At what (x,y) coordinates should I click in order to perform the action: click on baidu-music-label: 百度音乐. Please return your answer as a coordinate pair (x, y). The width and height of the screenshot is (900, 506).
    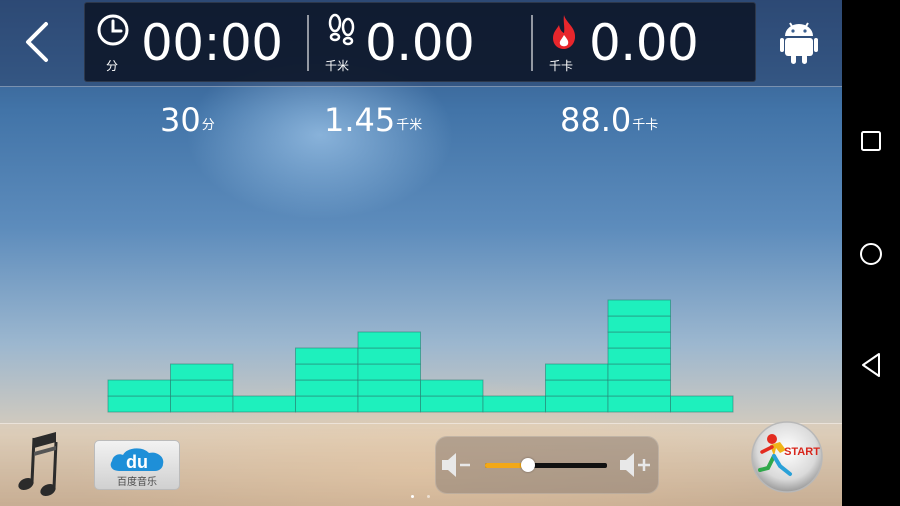
    Looking at the image, I should click on (137, 482).